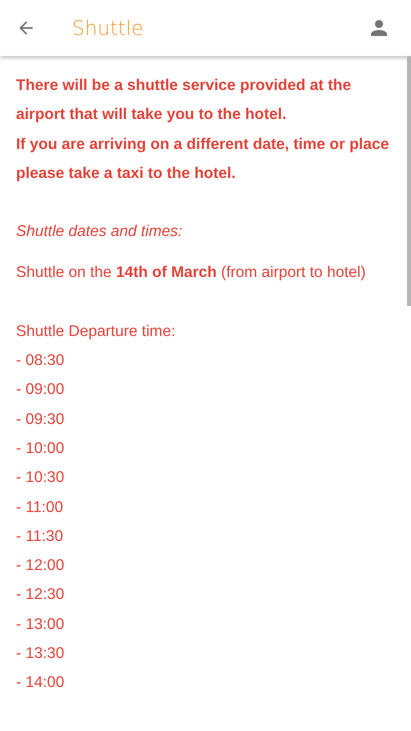 This screenshot has height=731, width=411. What do you see at coordinates (100, 232) in the screenshot?
I see `section-heading: Shuttle dates and times:` at bounding box center [100, 232].